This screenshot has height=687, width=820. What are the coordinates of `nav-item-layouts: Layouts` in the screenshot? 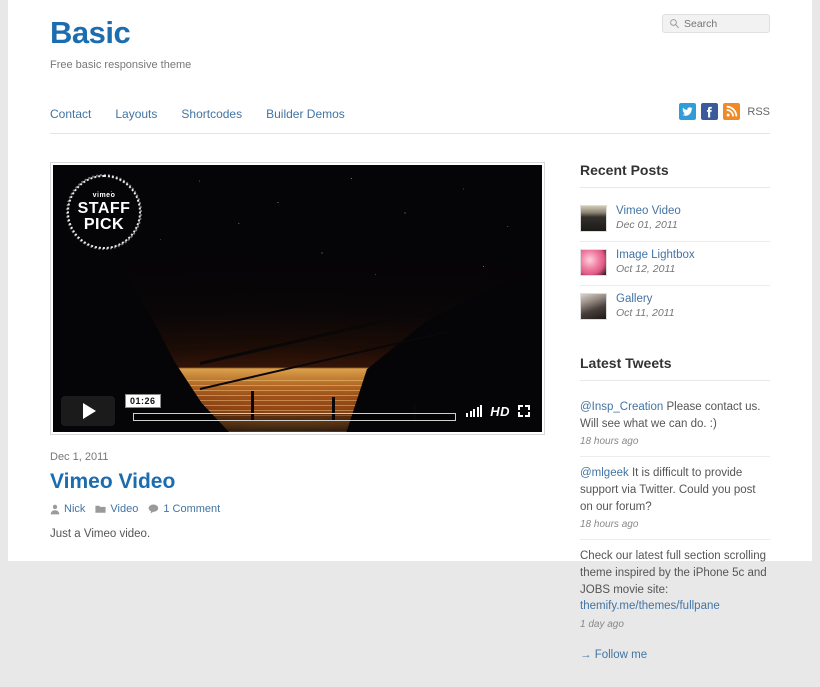 It's located at (136, 114).